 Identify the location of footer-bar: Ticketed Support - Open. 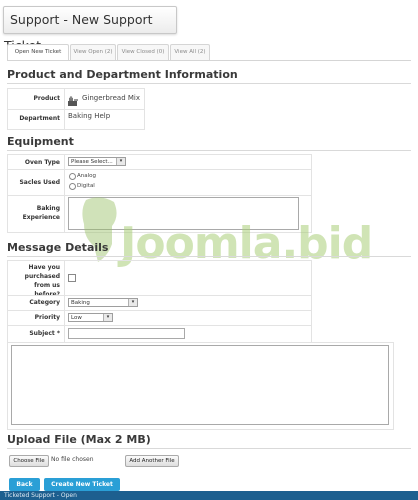
(209, 495).